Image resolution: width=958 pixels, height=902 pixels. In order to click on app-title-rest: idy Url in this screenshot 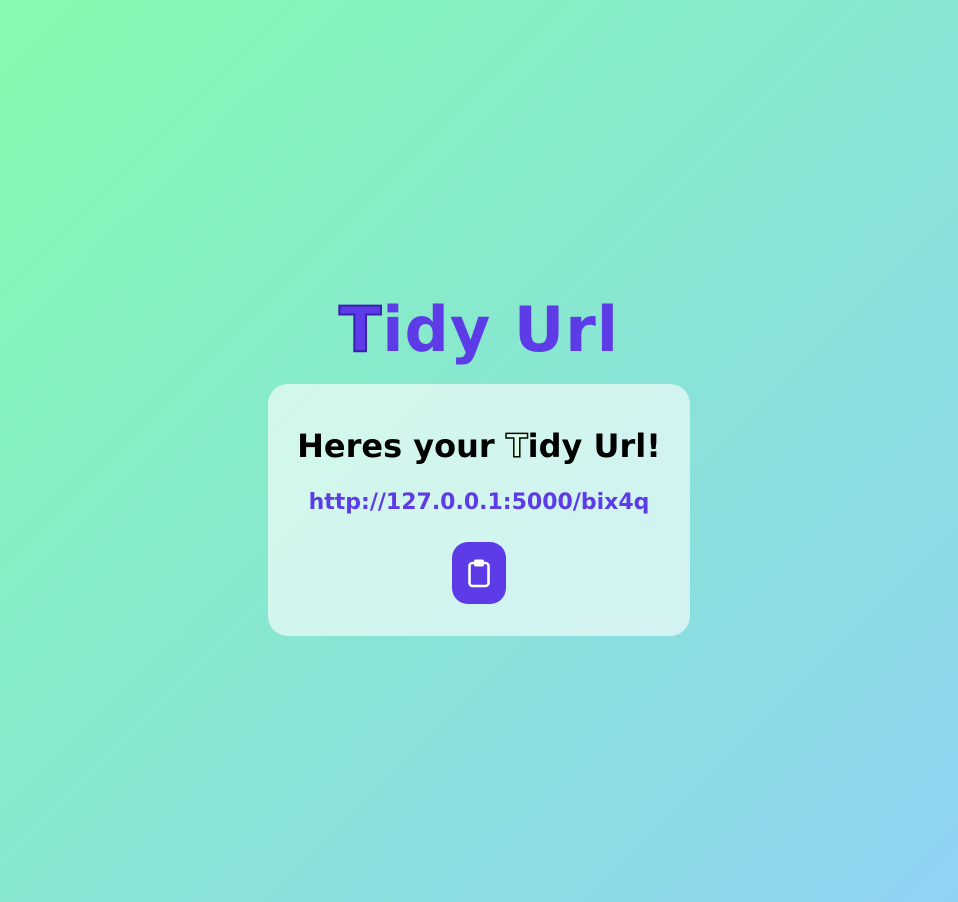, I will do `click(501, 329)`.